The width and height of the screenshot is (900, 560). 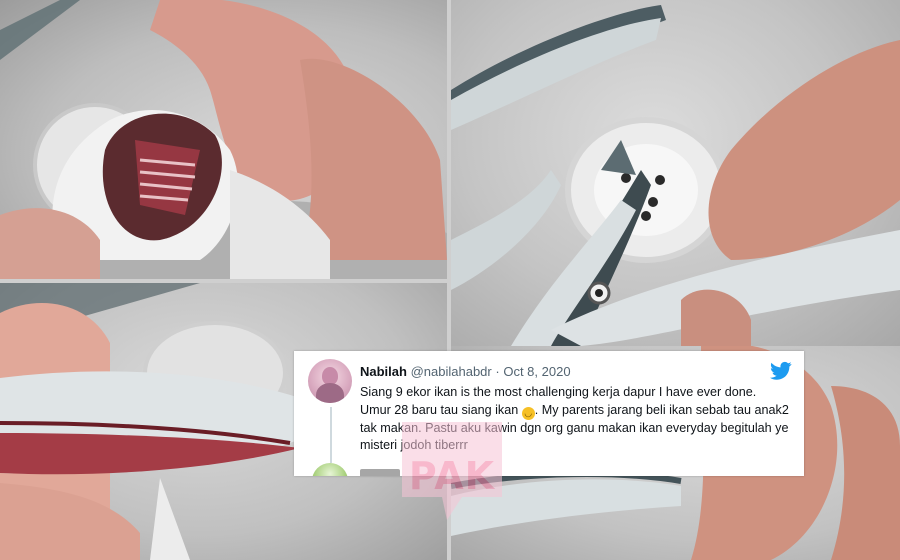 What do you see at coordinates (330, 393) in the screenshot?
I see `avatar-body-shape` at bounding box center [330, 393].